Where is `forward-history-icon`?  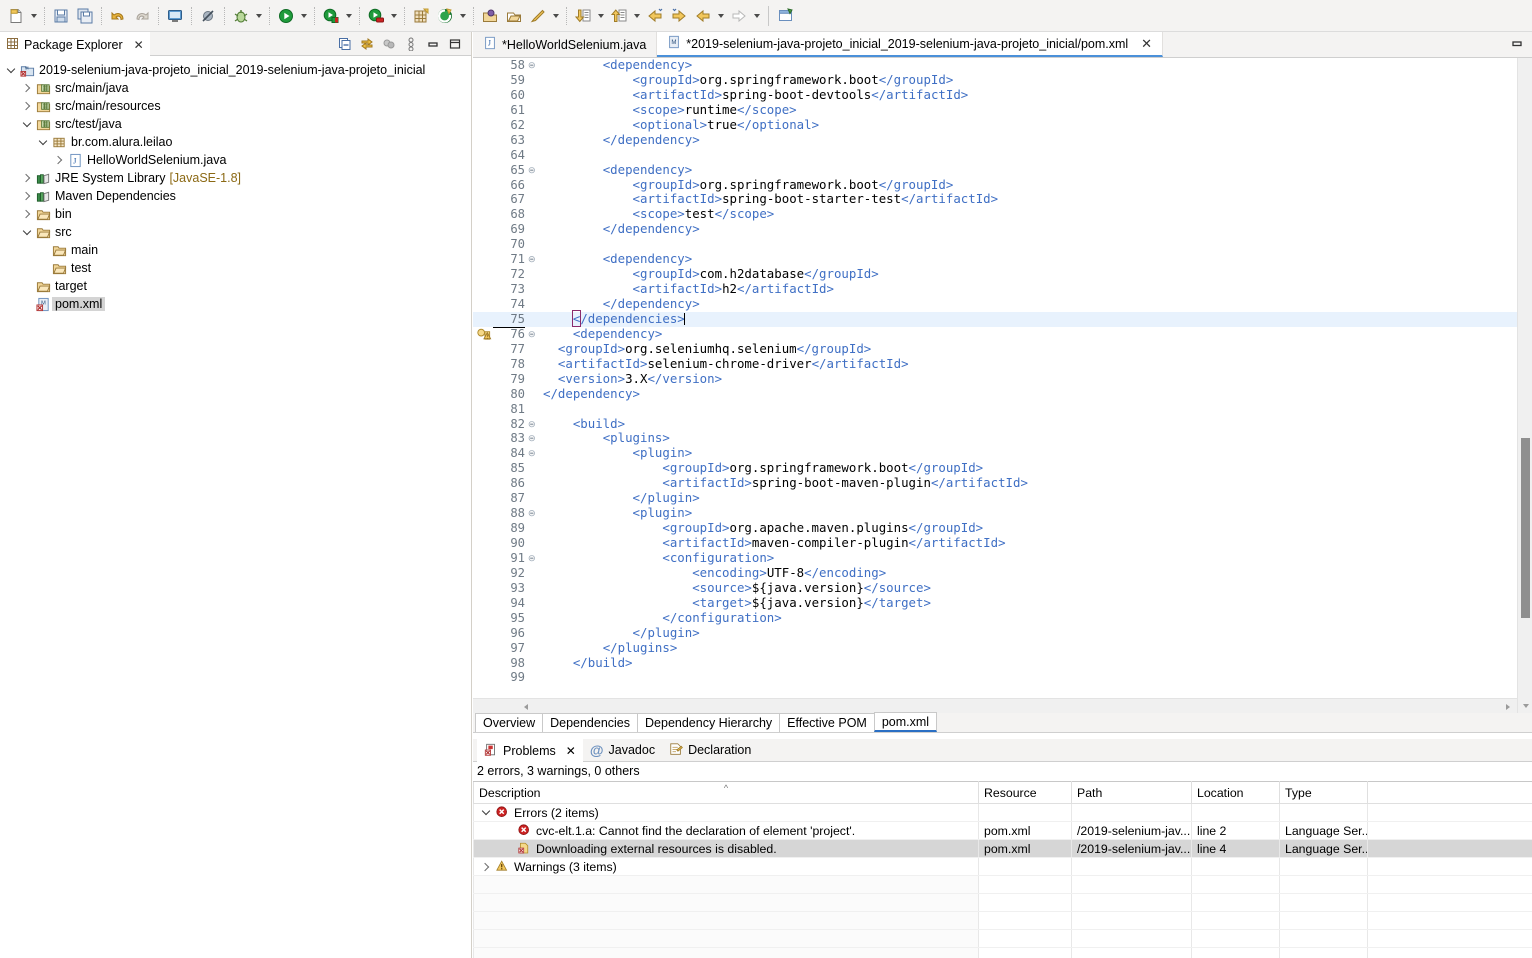 forward-history-icon is located at coordinates (679, 16).